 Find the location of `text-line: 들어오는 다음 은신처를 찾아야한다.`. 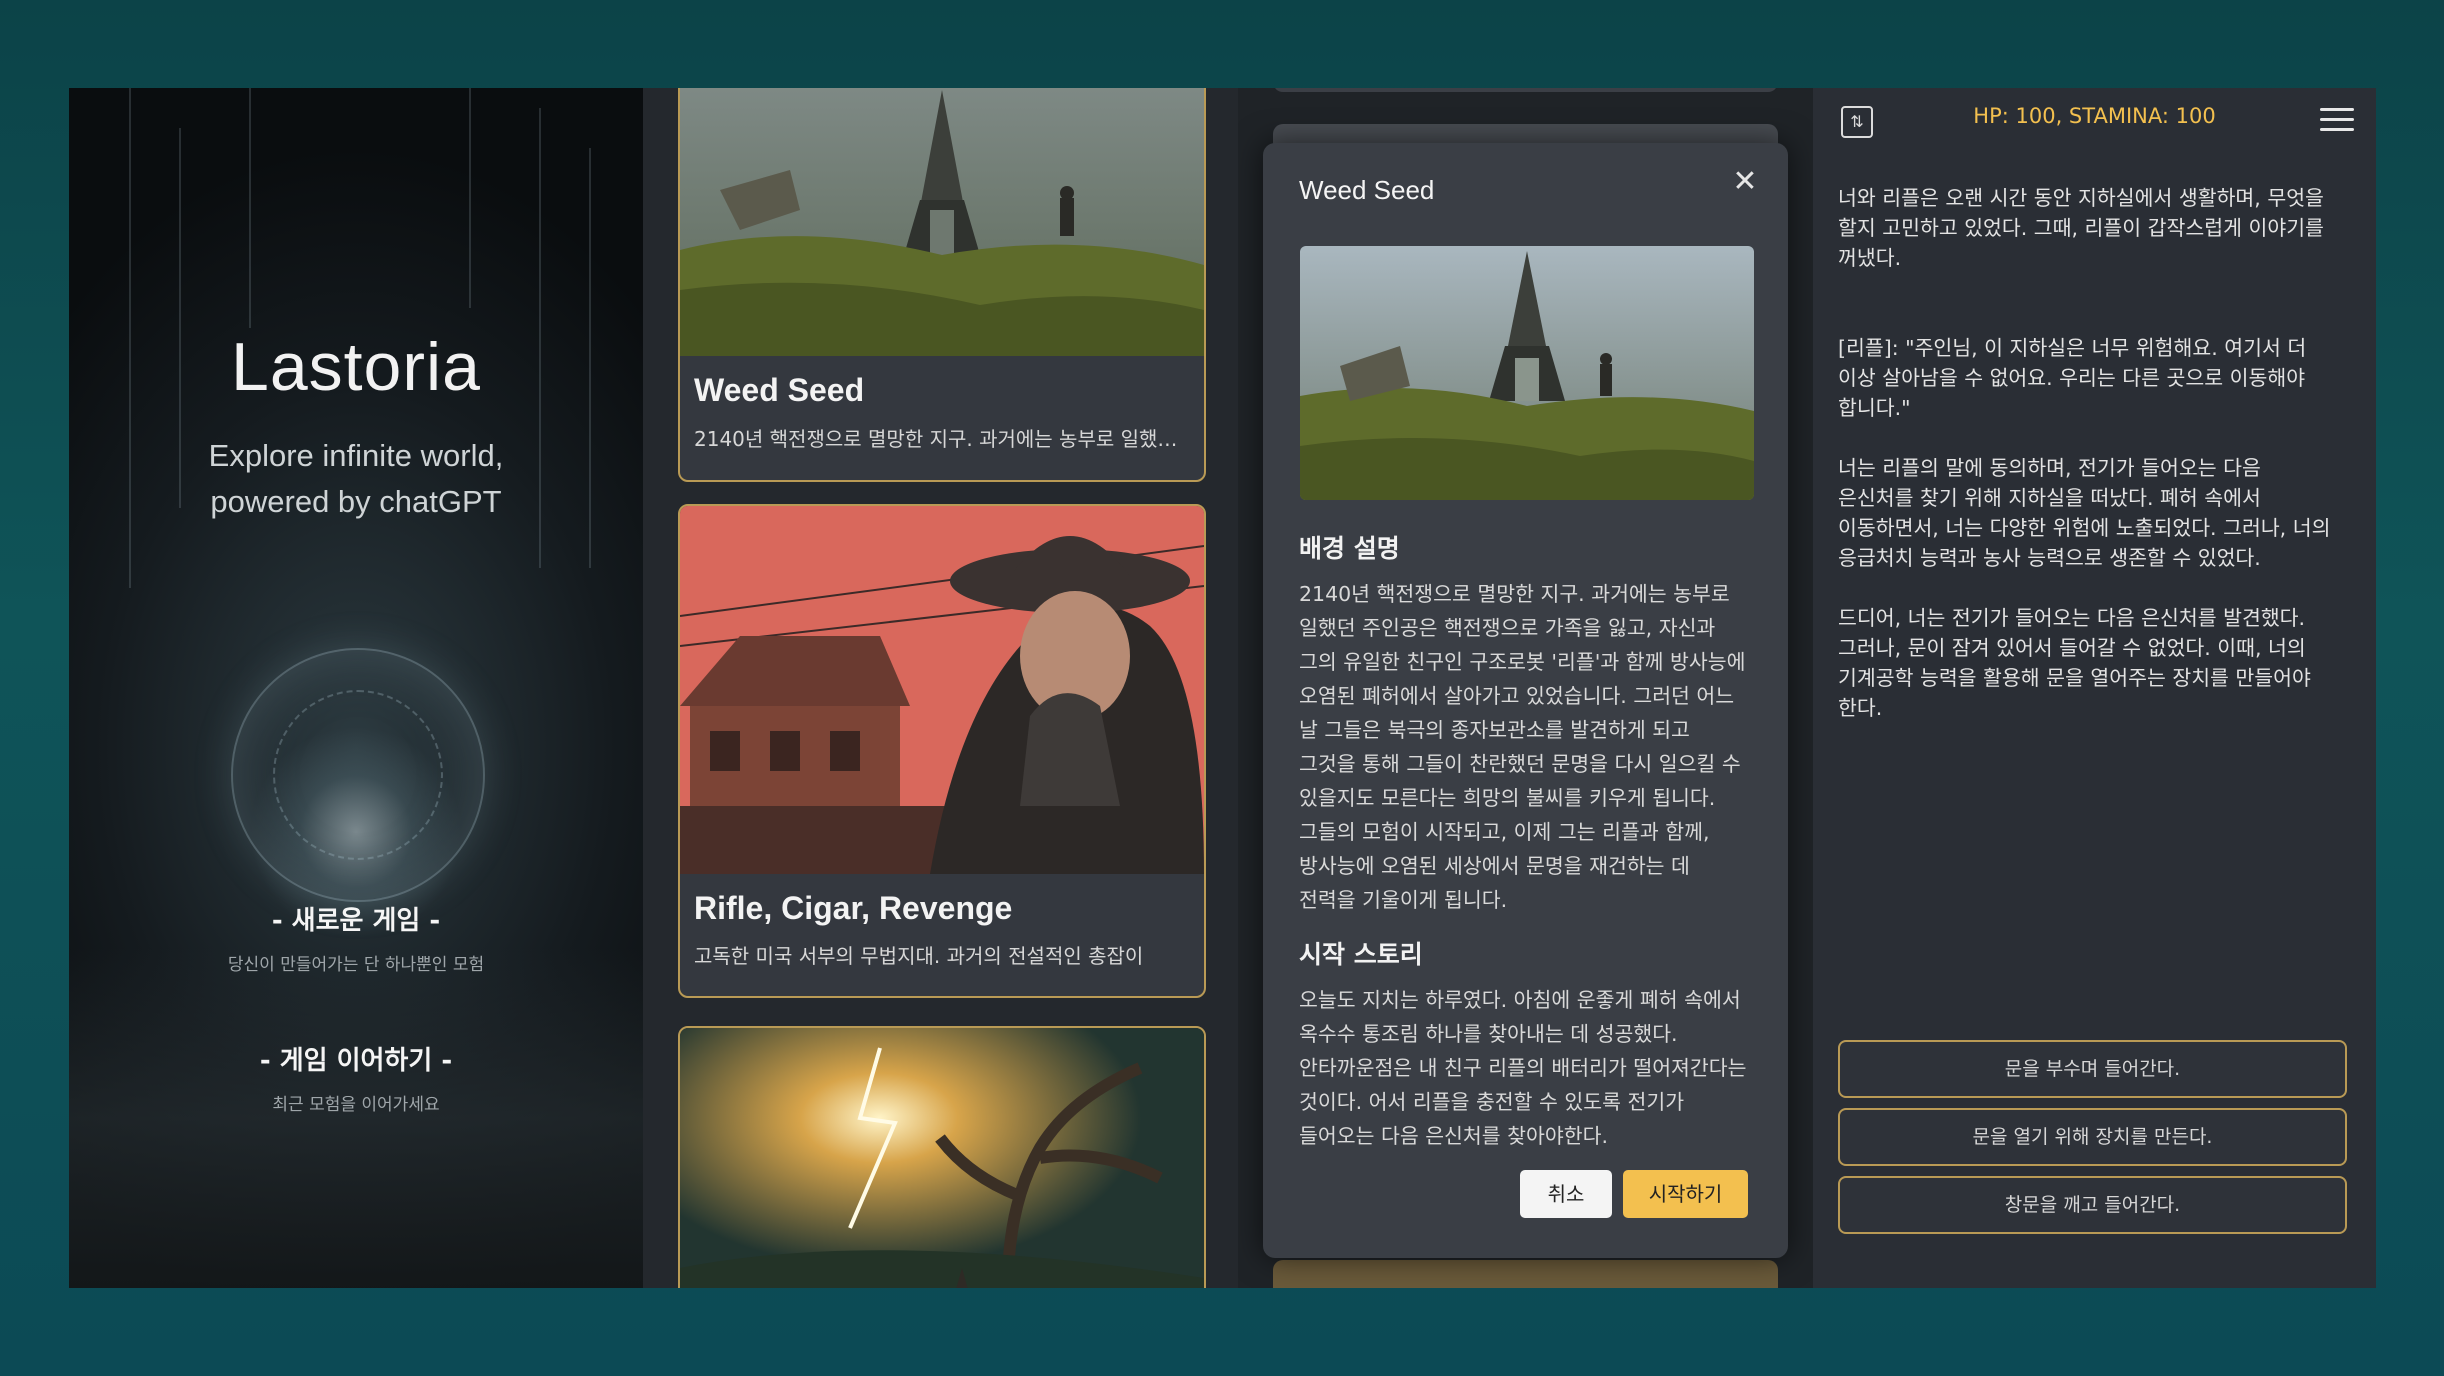

text-line: 들어오는 다음 은신처를 찾아야한다. is located at coordinates (1453, 1136).